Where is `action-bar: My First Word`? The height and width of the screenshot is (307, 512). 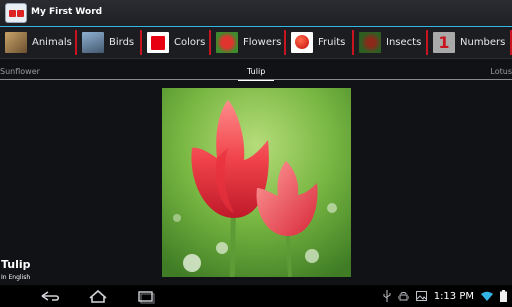
action-bar: My First Word is located at coordinates (256, 13).